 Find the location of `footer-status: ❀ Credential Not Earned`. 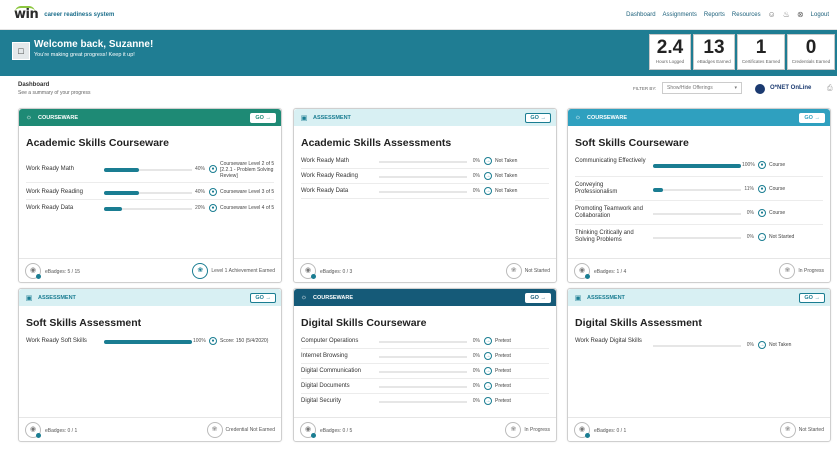

footer-status: ❀ Credential Not Earned is located at coordinates (240, 430).